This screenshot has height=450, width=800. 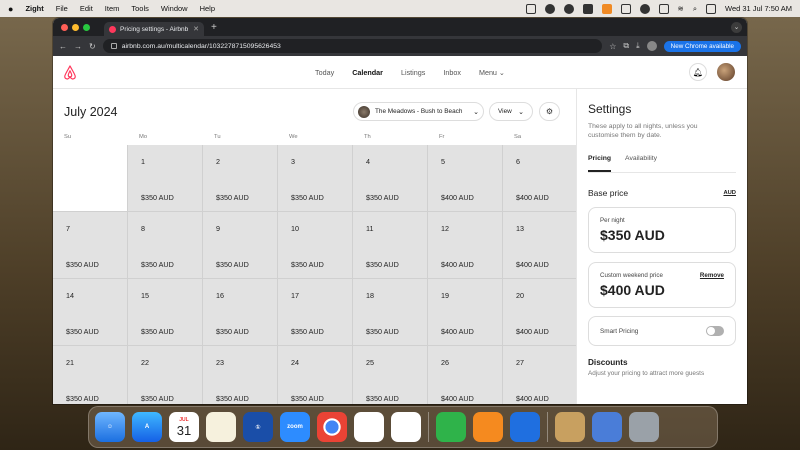 What do you see at coordinates (196, 29) in the screenshot?
I see `close-tab-icon: ✕` at bounding box center [196, 29].